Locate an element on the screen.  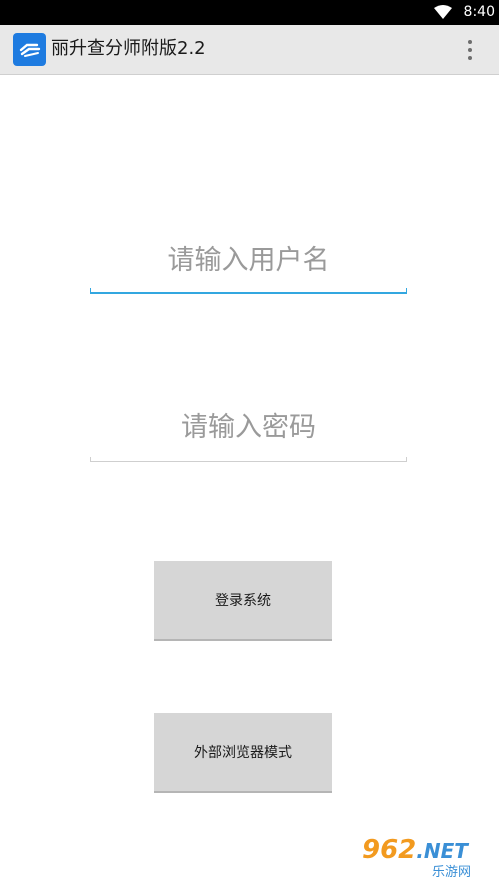
external-browser-mode-button: 外部浏览器模式 is located at coordinates (243, 753).